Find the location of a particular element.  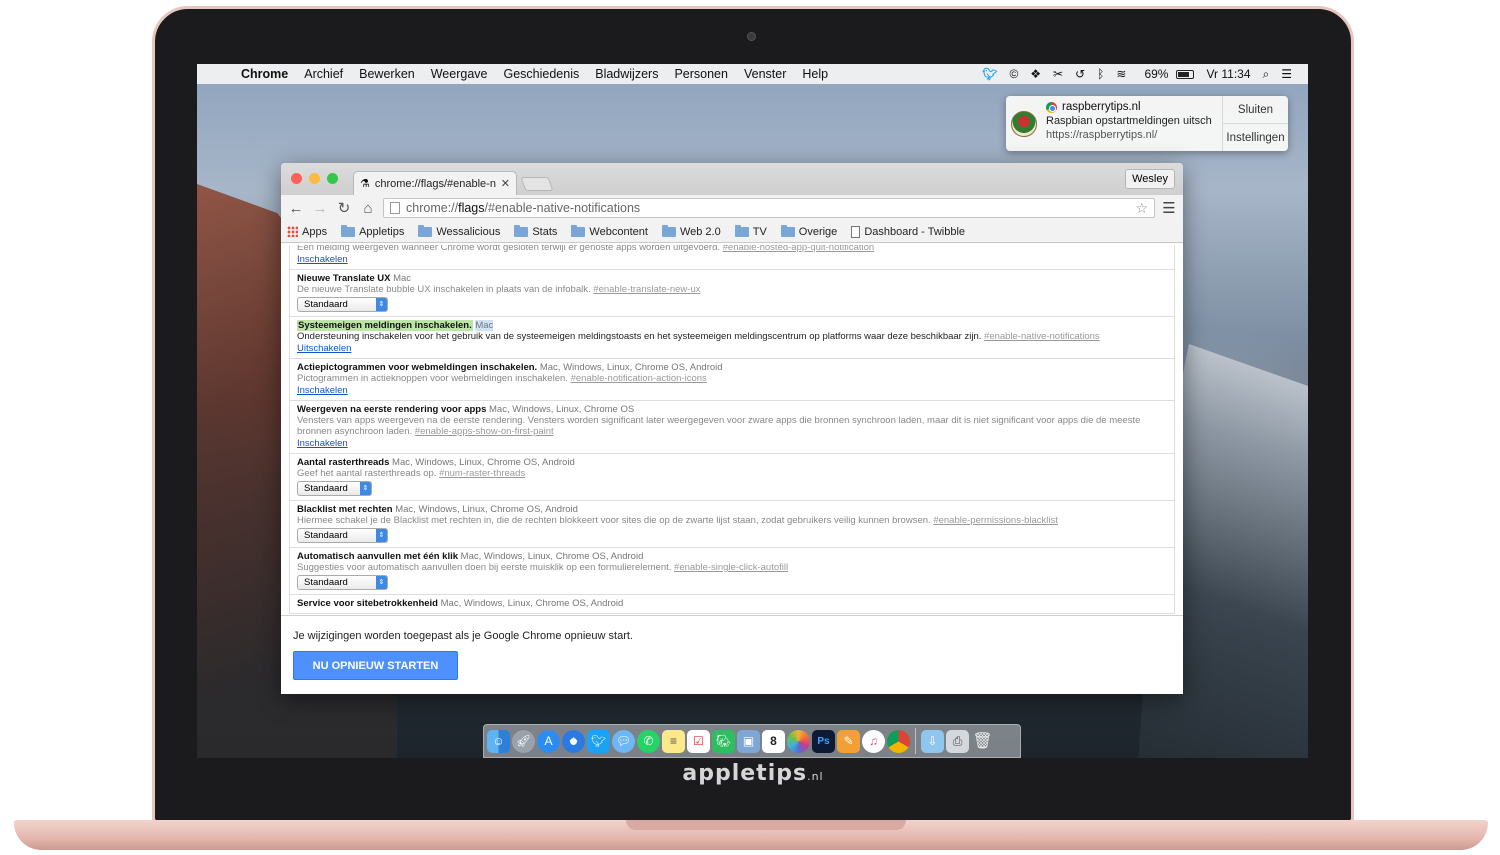

menu-app: Chrome is located at coordinates (264, 74).